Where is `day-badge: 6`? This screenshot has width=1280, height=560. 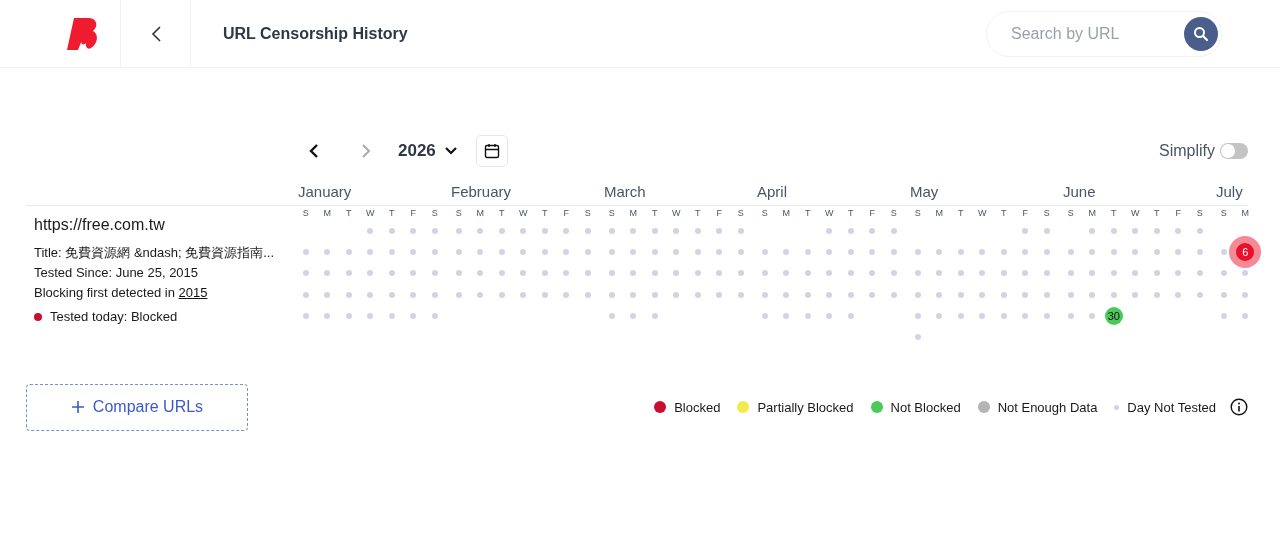 day-badge: 6 is located at coordinates (1245, 251).